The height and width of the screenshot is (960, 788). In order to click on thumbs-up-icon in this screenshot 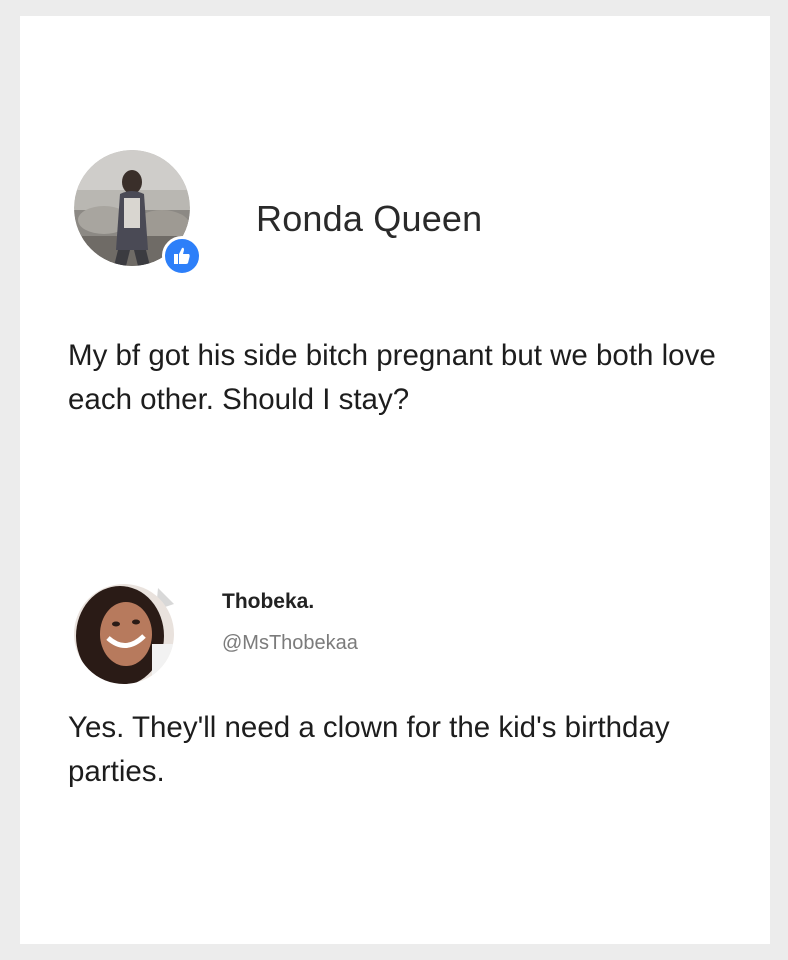, I will do `click(182, 255)`.